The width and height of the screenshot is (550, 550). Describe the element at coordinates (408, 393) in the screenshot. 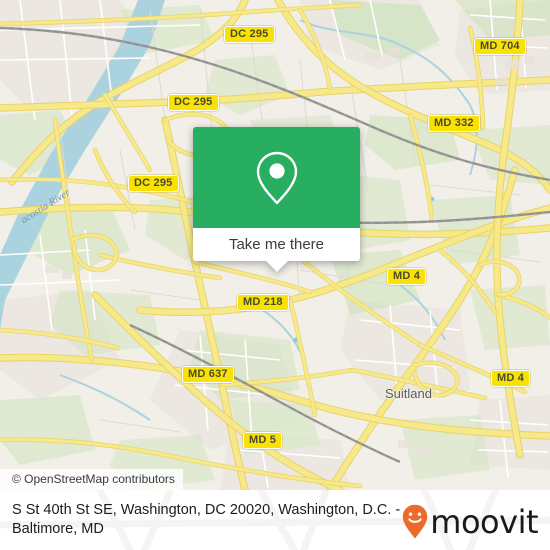

I see `place-label-suitland: Suitland` at that location.